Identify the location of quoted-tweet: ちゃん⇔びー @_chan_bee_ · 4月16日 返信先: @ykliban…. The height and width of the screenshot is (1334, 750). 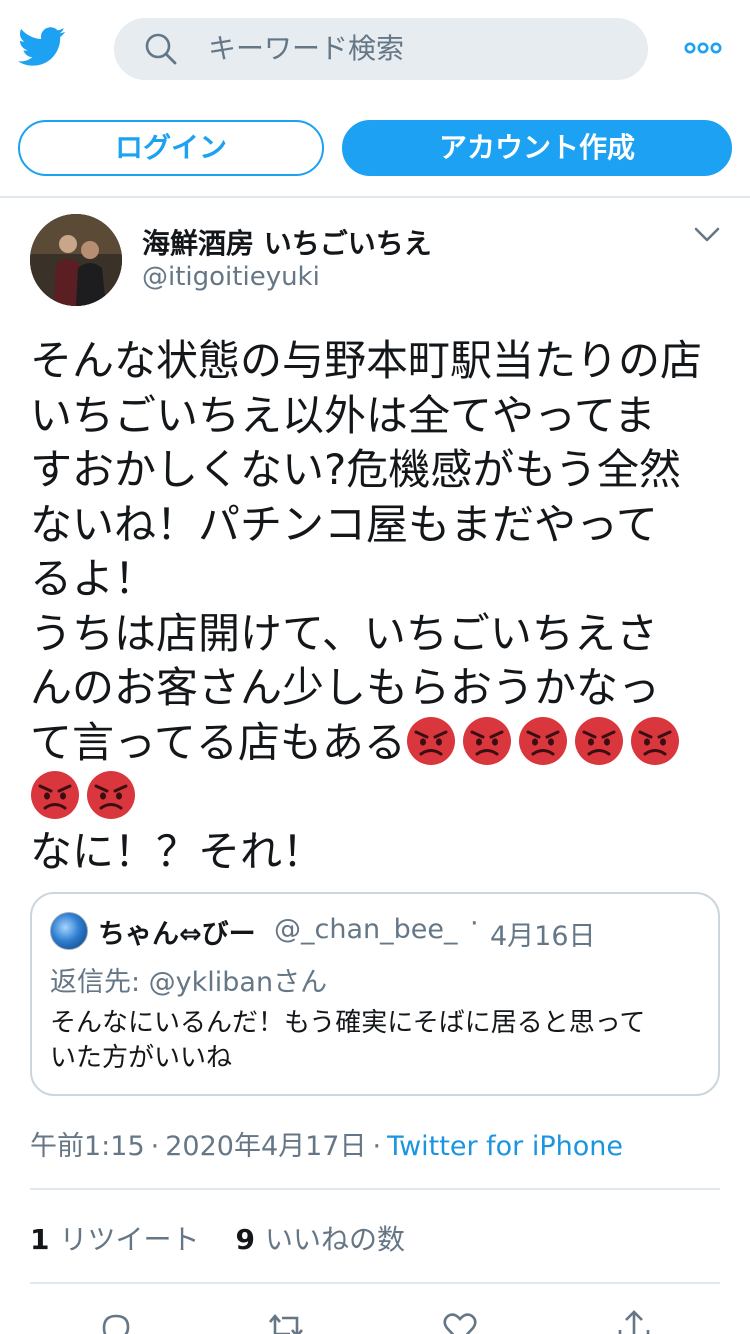
(375, 994).